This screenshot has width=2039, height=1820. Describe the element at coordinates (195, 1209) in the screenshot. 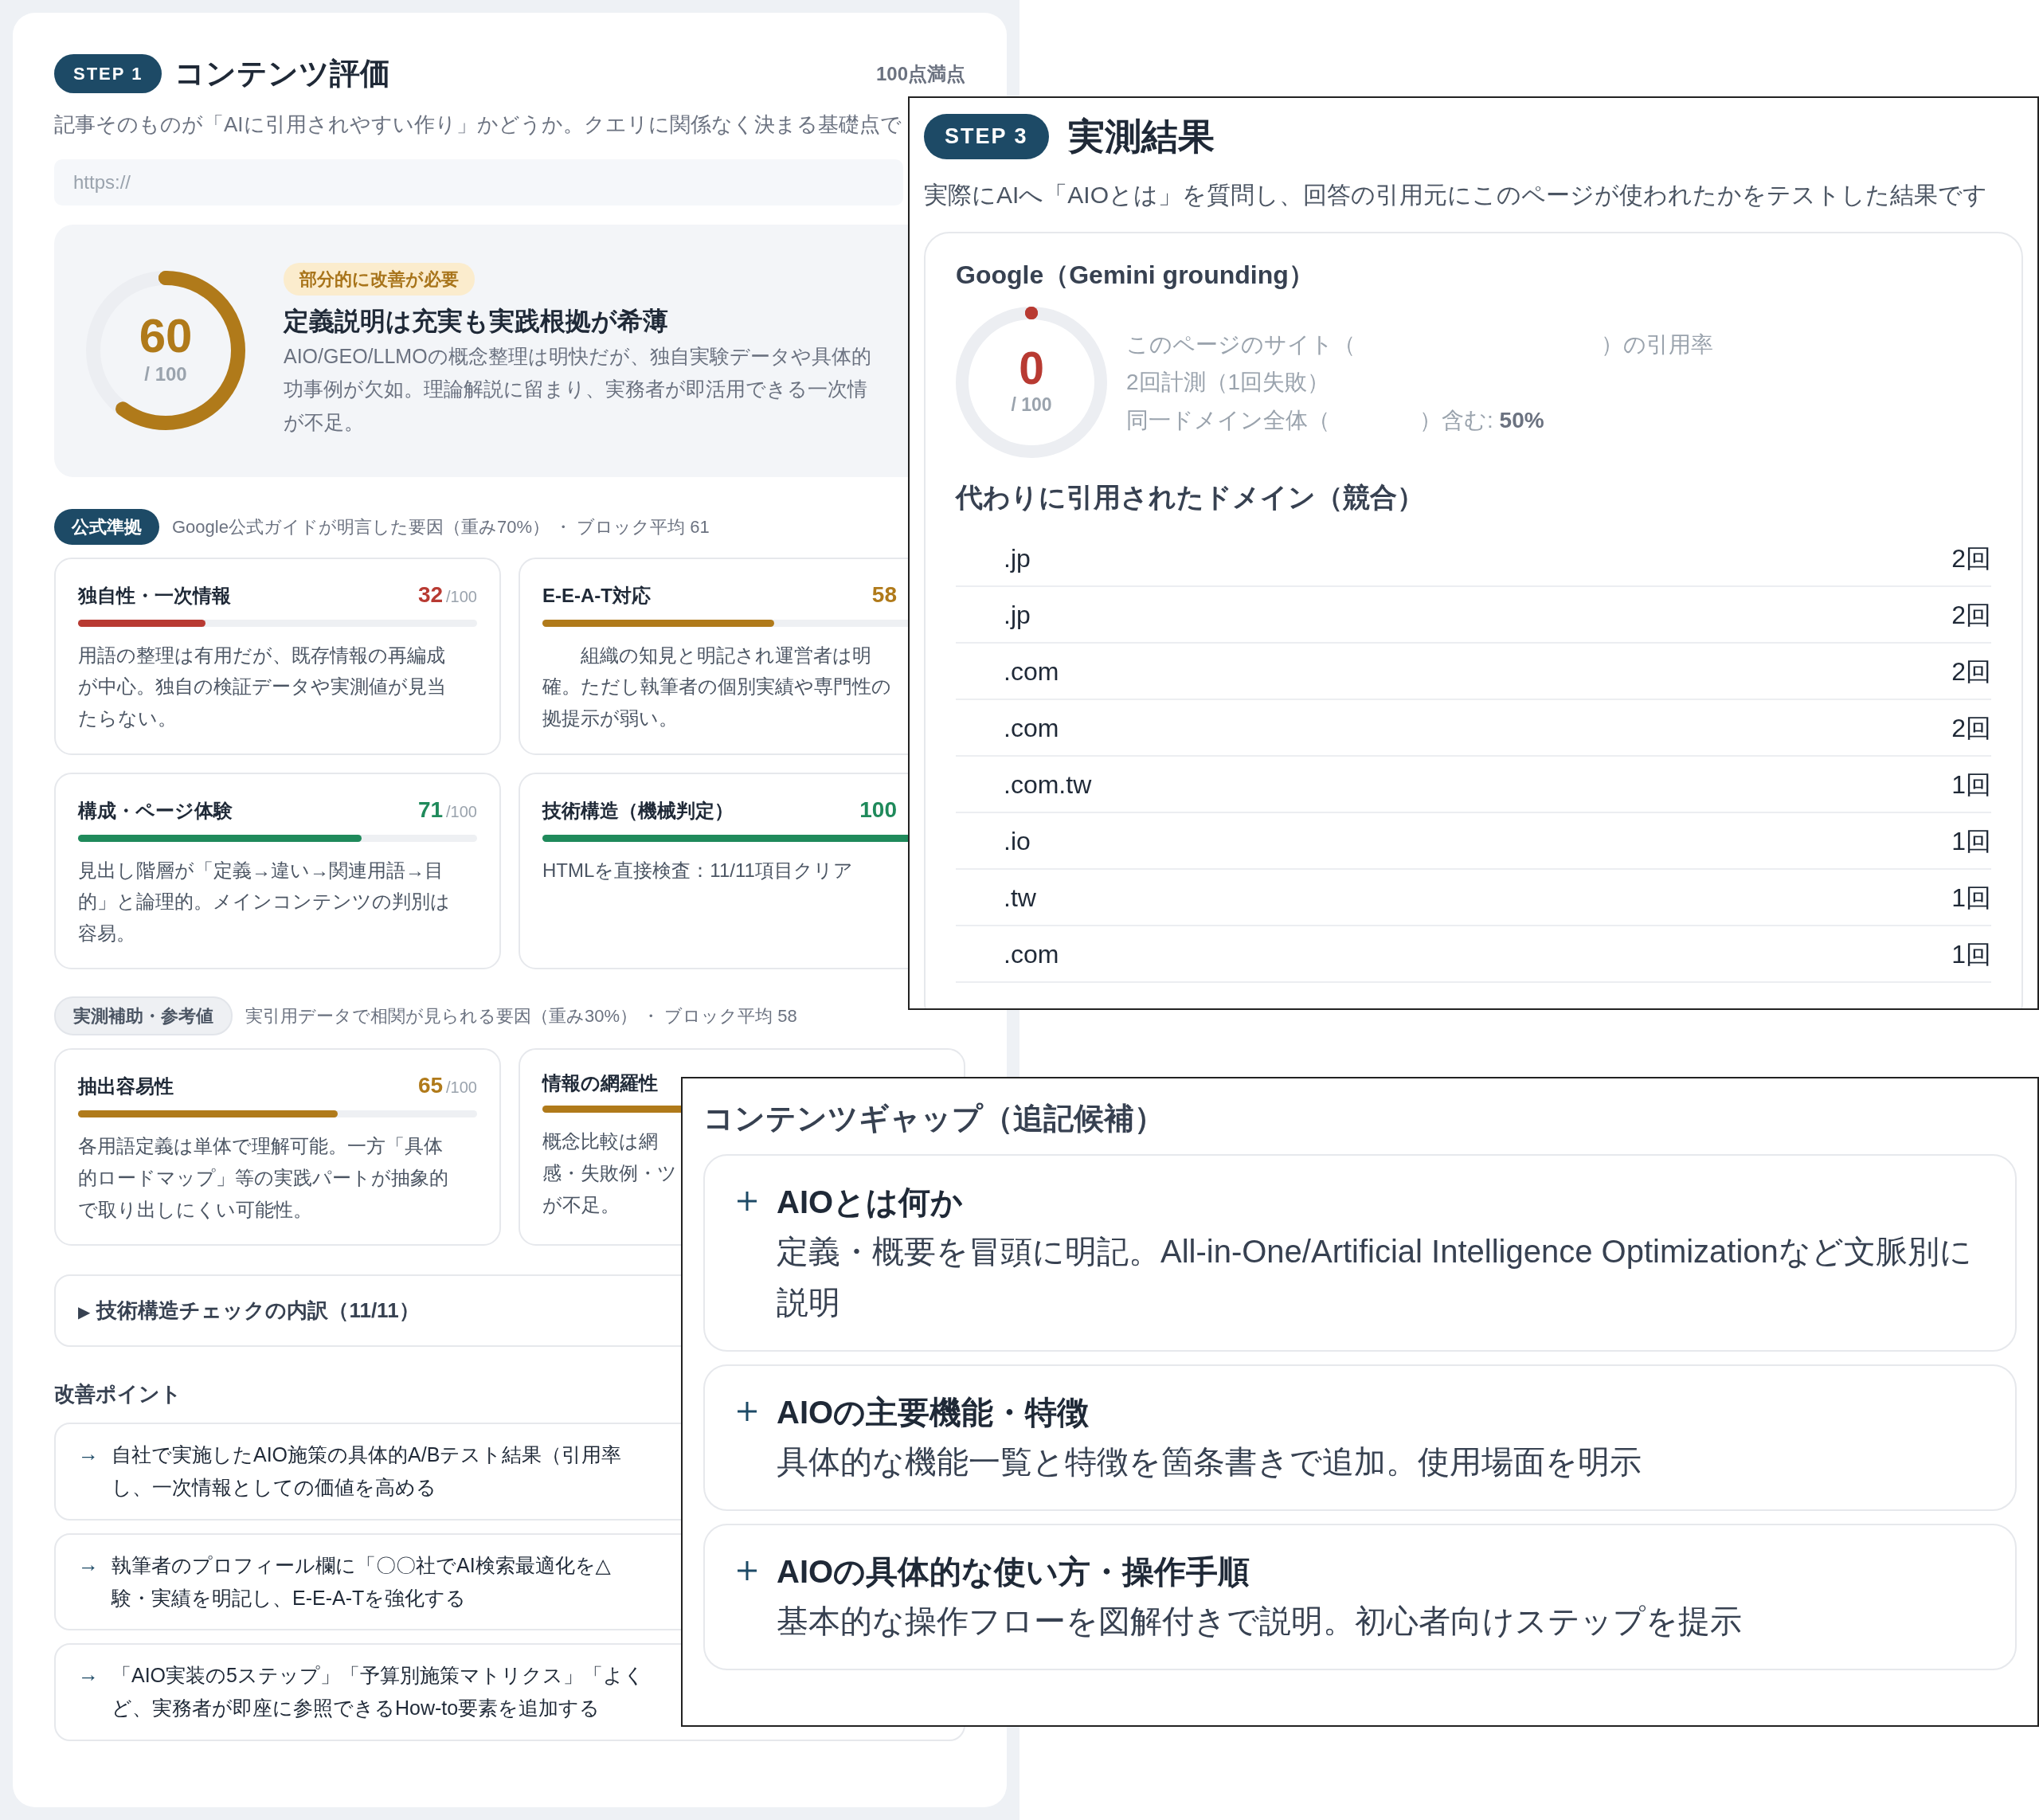

I see `metric-text-line: で取り出しにくい可能性。` at that location.